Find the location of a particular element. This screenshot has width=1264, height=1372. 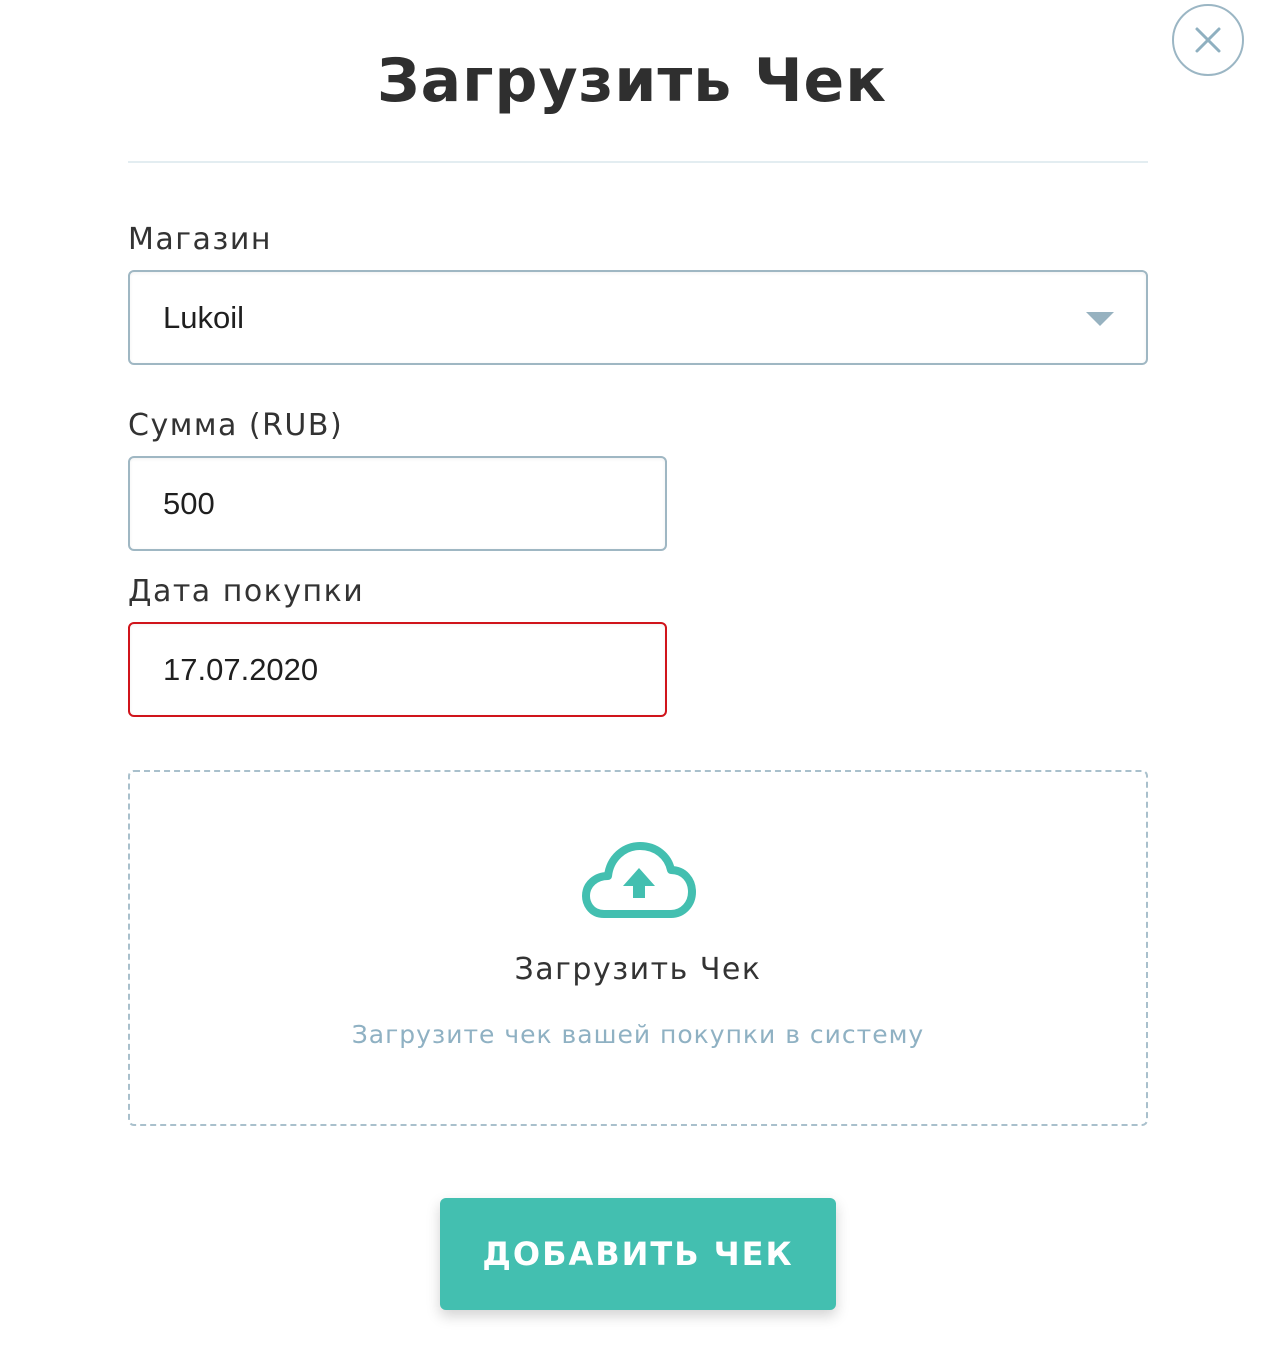

purchase-date-label: Дата покупки is located at coordinates (246, 591).